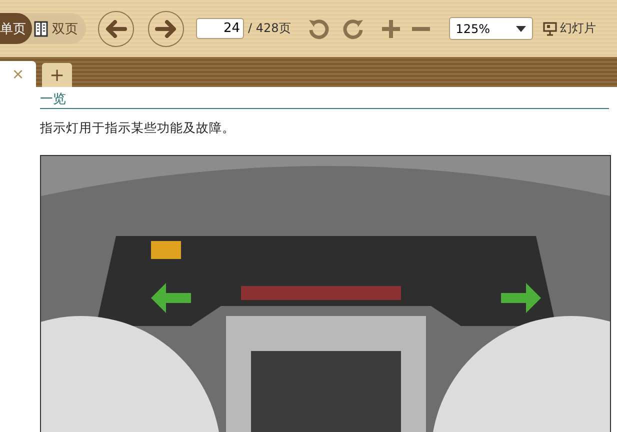 This screenshot has height=432, width=617. I want to click on forward-button, so click(166, 28).